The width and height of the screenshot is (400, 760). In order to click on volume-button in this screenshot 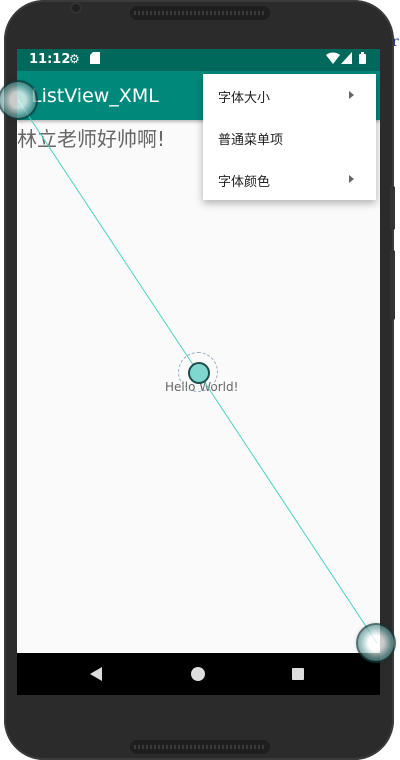, I will do `click(392, 285)`.